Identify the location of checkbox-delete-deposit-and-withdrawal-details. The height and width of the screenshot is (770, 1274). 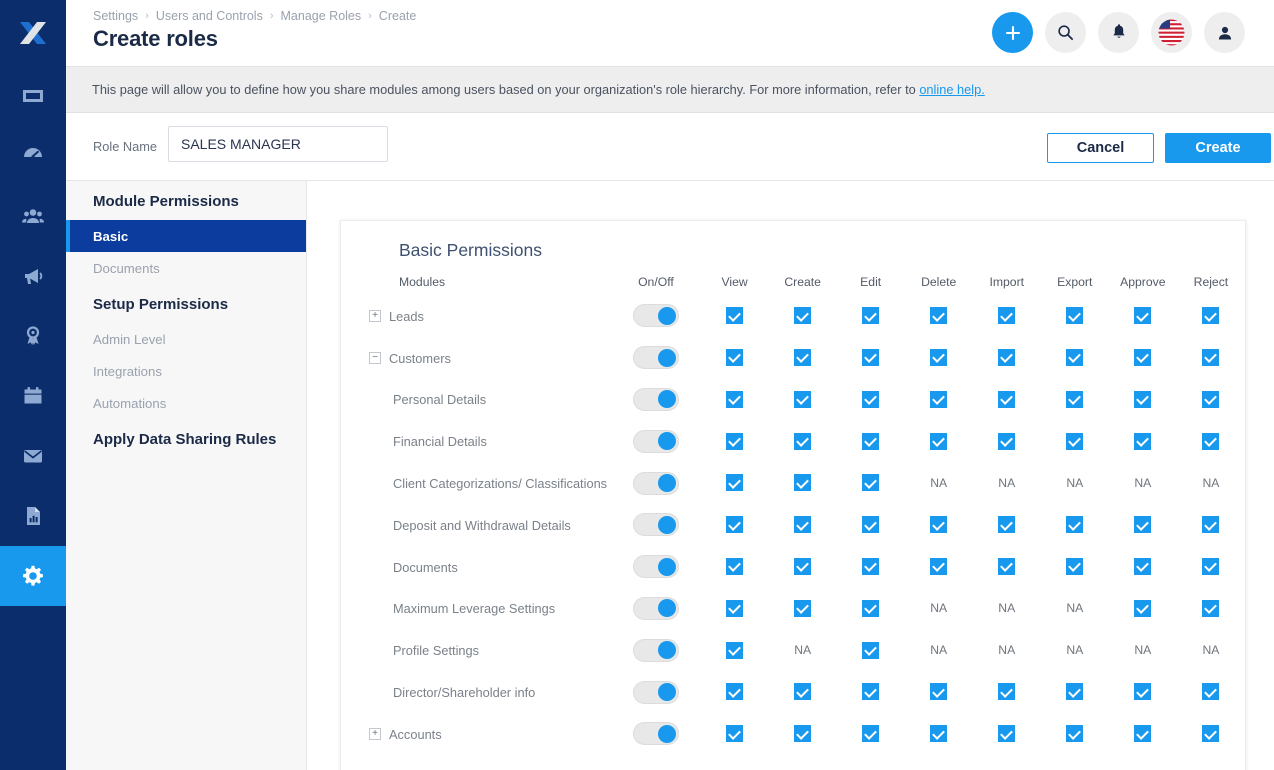
(939, 525).